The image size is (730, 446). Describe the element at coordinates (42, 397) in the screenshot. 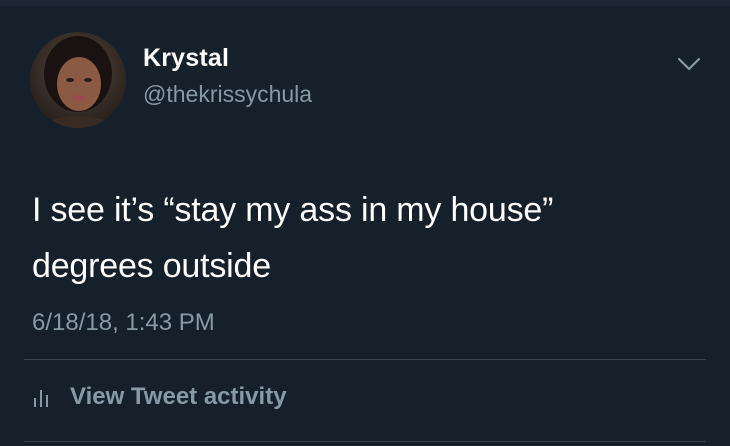

I see `bar-chart-icon` at that location.